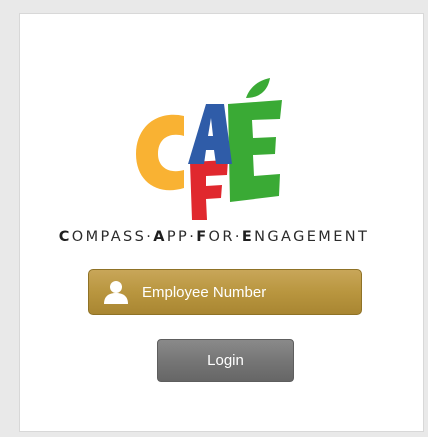 The width and height of the screenshot is (428, 437). I want to click on app-tagline: COMPASS·APP·FOR·ENGAGEMENT, so click(214, 237).